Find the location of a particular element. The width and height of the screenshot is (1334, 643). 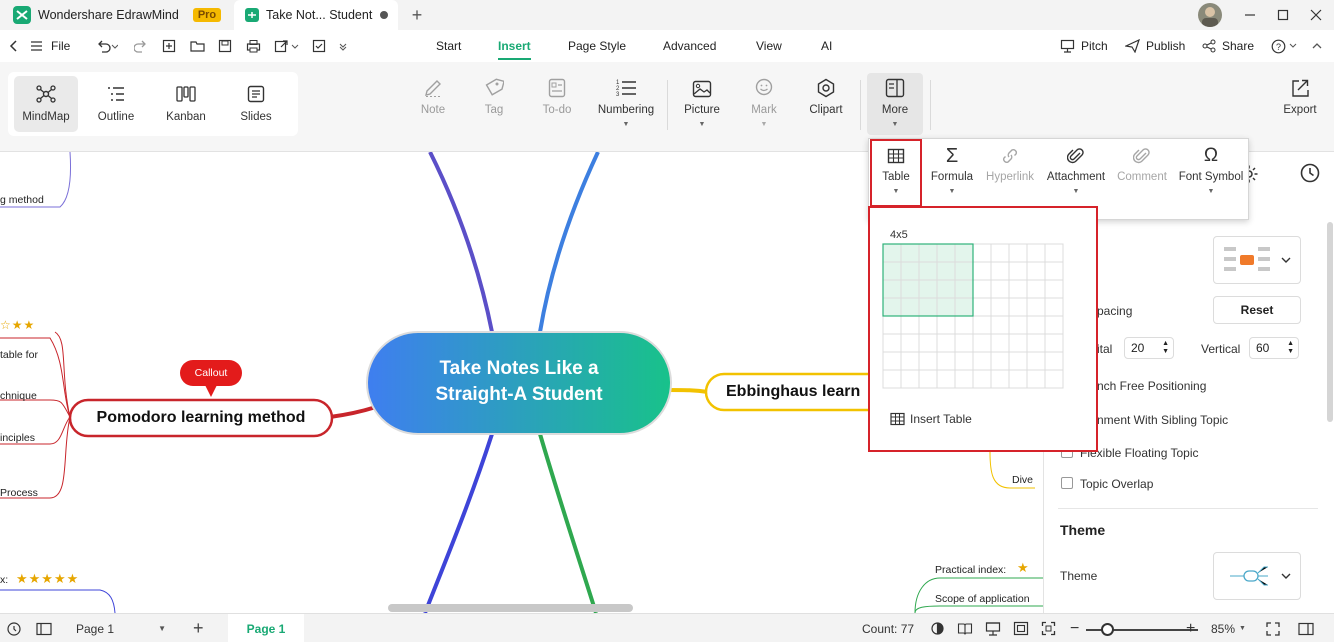

subtopic-label: inciples is located at coordinates (17, 438).